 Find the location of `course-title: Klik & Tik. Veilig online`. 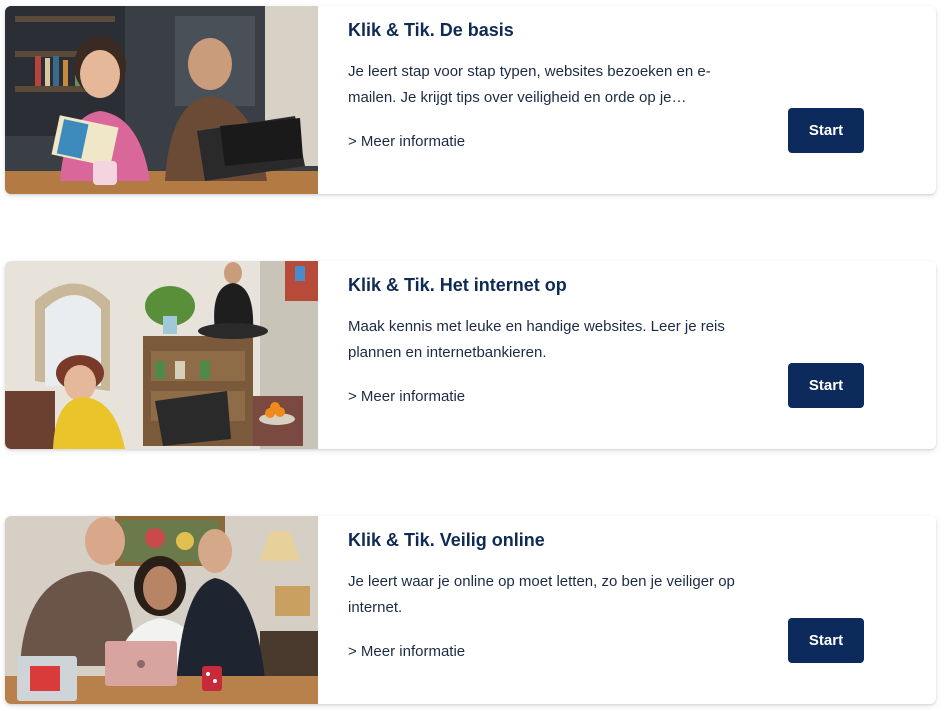

course-title: Klik & Tik. Veilig online is located at coordinates (446, 540).